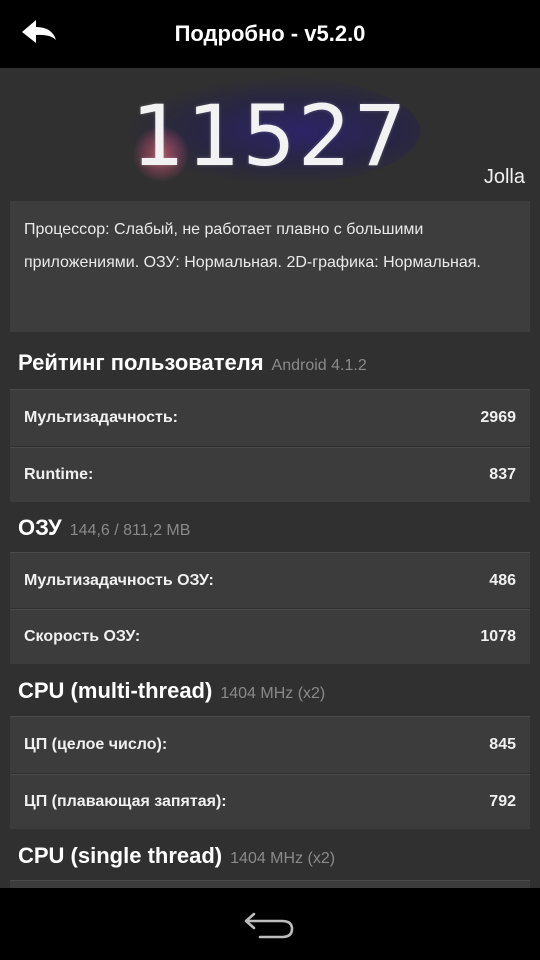 The width and height of the screenshot is (540, 960). What do you see at coordinates (270, 136) in the screenshot?
I see `total-score: 11527` at bounding box center [270, 136].